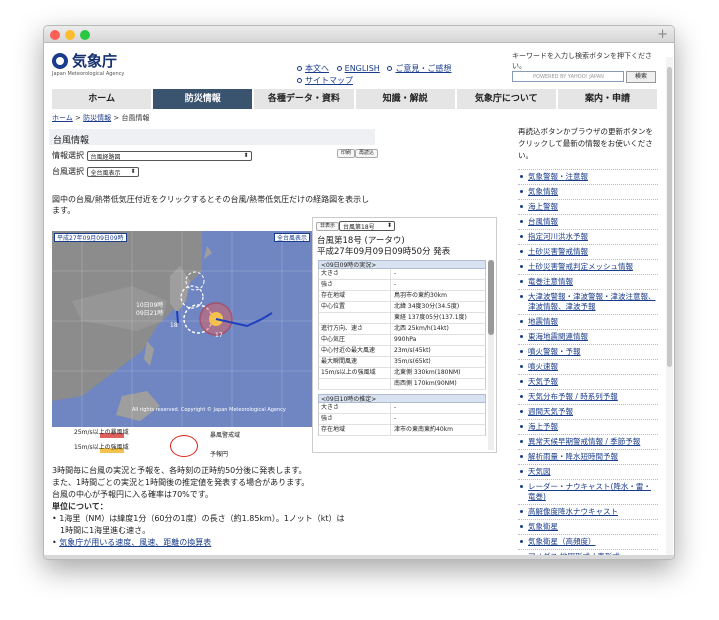 This screenshot has width=719, height=620. I want to click on site-name: 気象庁, so click(94, 60).